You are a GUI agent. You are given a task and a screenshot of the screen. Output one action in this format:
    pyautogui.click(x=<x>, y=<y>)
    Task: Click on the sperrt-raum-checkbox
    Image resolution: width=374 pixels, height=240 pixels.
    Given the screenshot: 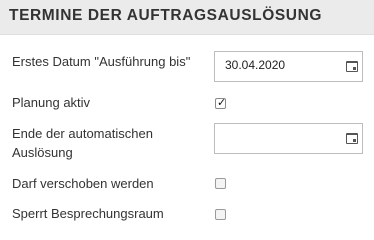 What is the action you would take?
    pyautogui.click(x=220, y=214)
    